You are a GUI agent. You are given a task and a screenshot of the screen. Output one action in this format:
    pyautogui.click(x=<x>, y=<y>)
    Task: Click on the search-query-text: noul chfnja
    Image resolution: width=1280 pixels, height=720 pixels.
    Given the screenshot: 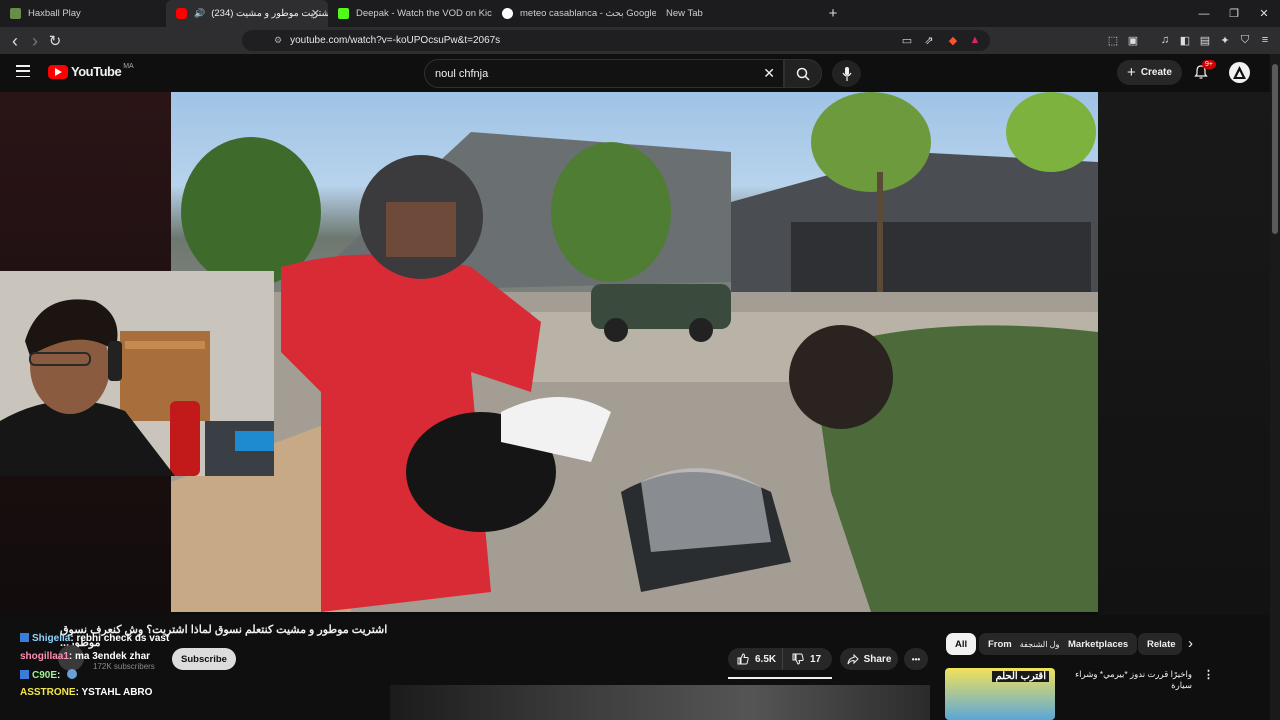 What is the action you would take?
    pyautogui.click(x=462, y=73)
    